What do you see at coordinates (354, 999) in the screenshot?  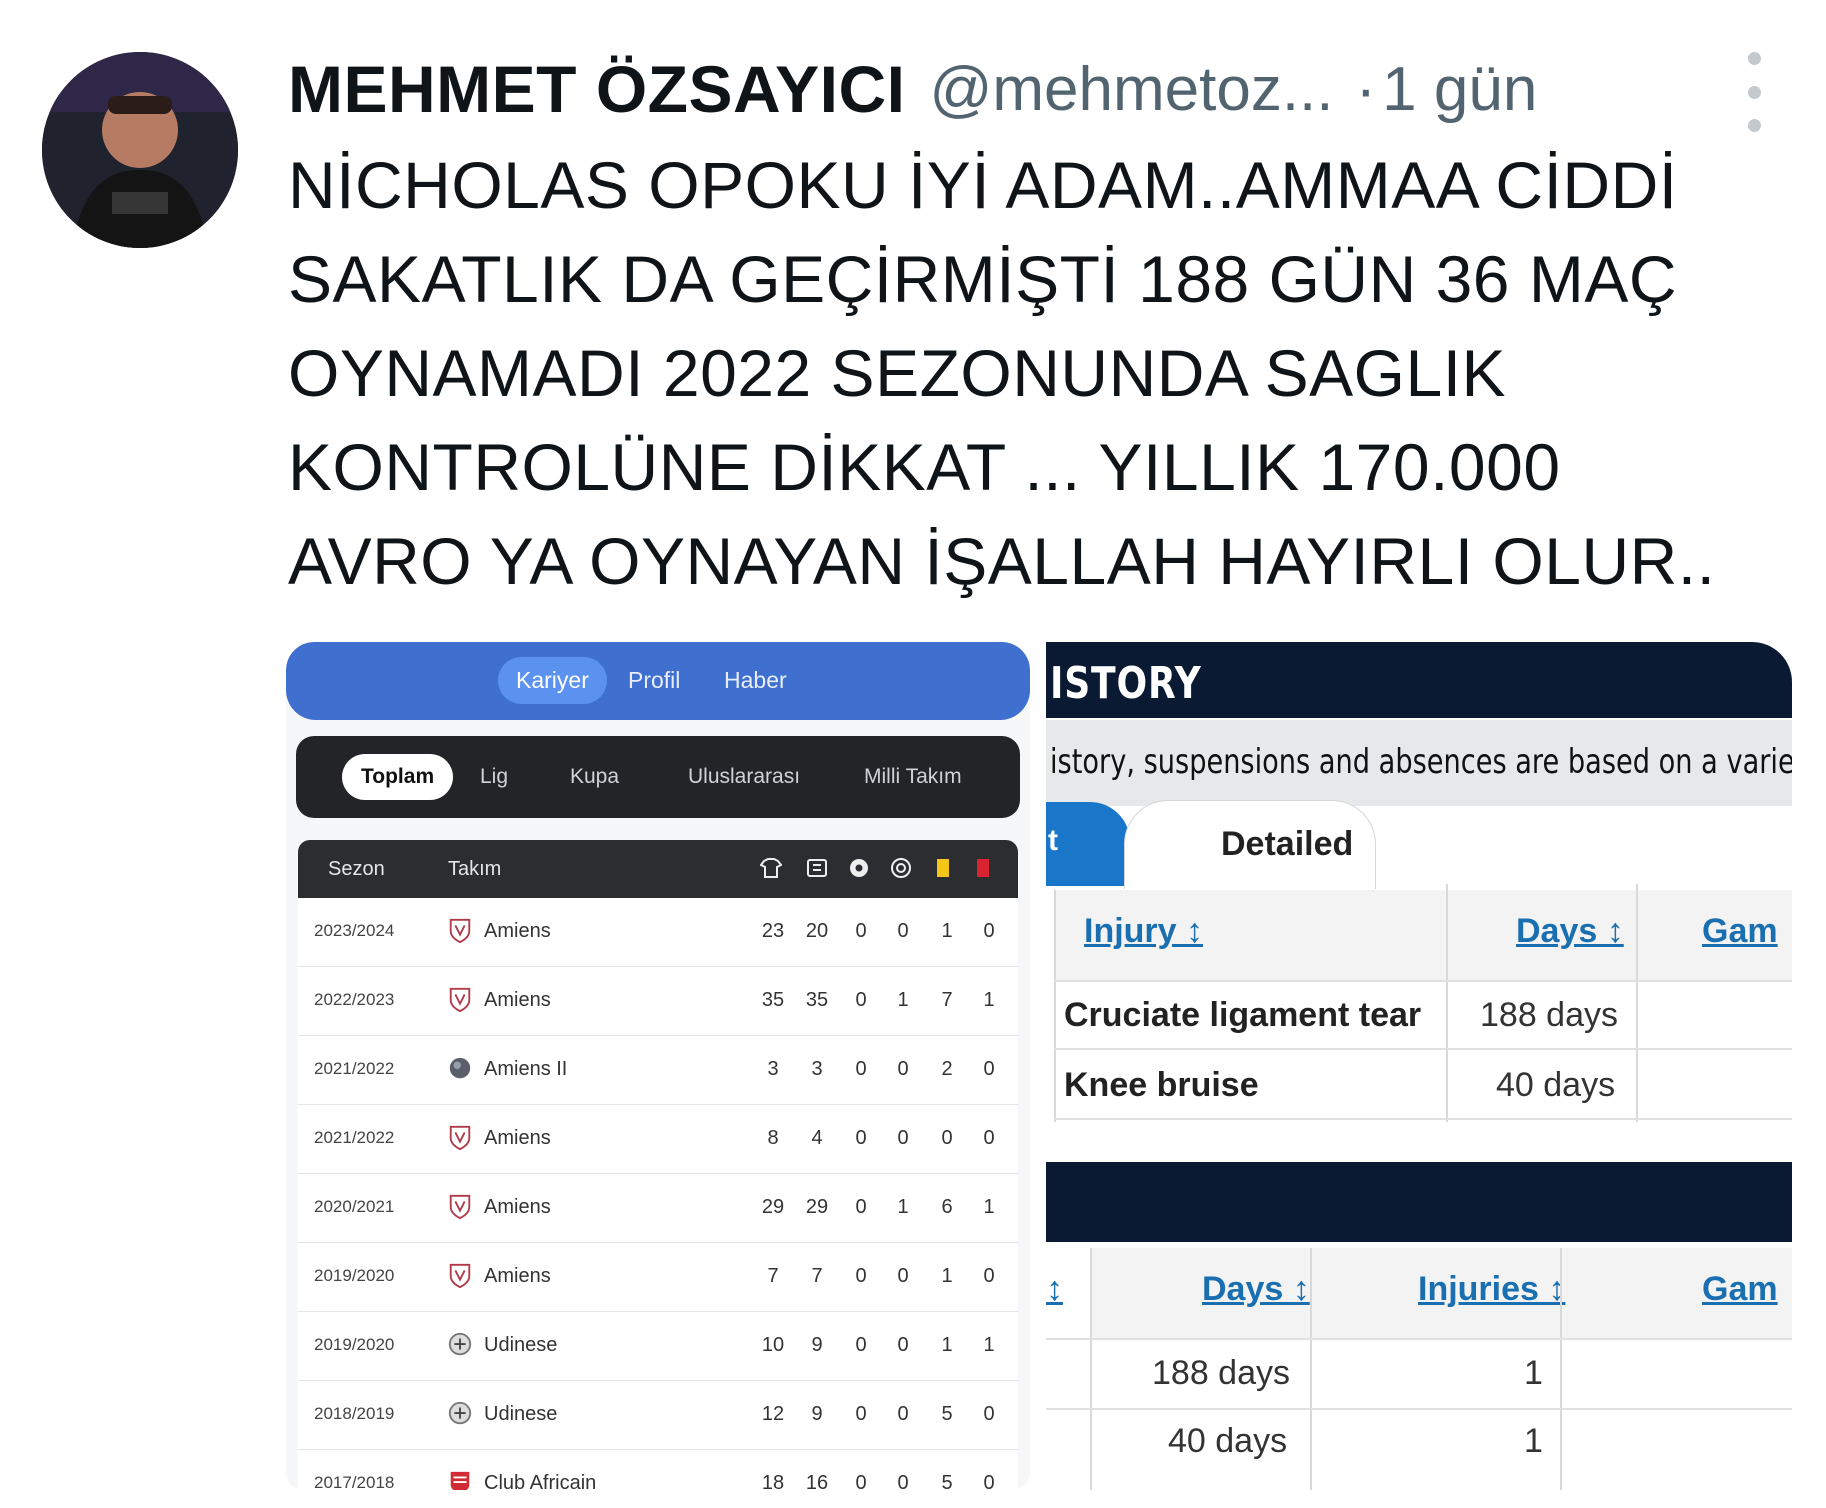 I see `season-cell: 2022/2023` at bounding box center [354, 999].